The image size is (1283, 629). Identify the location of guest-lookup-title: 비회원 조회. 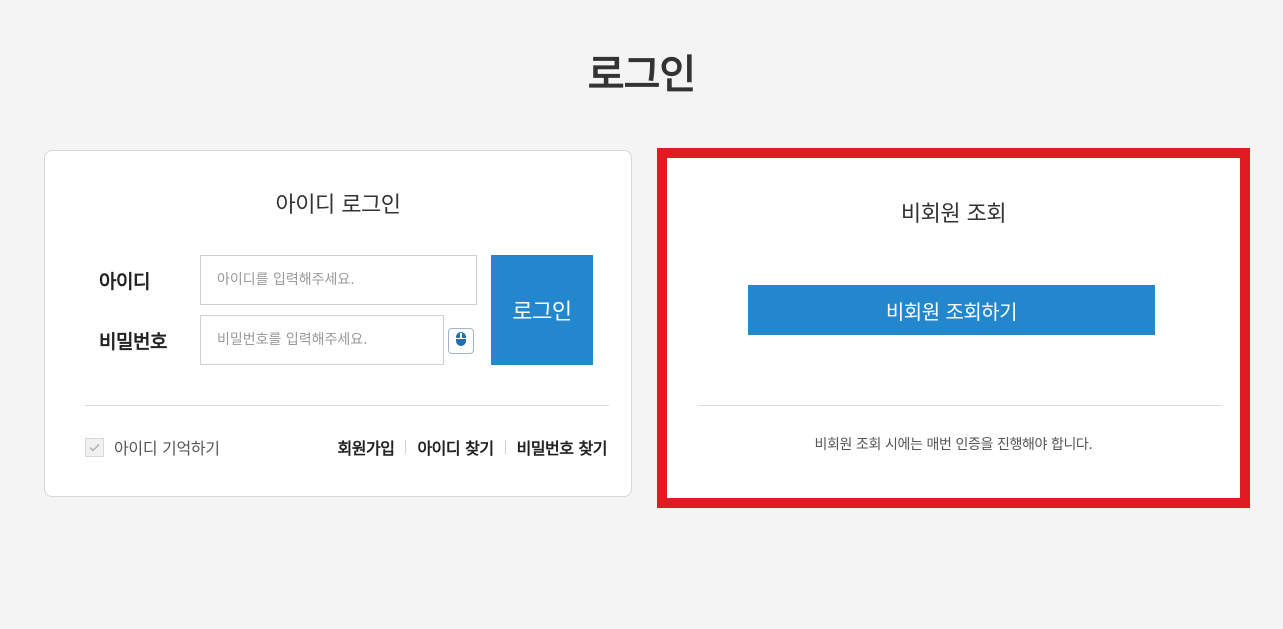
(953, 214).